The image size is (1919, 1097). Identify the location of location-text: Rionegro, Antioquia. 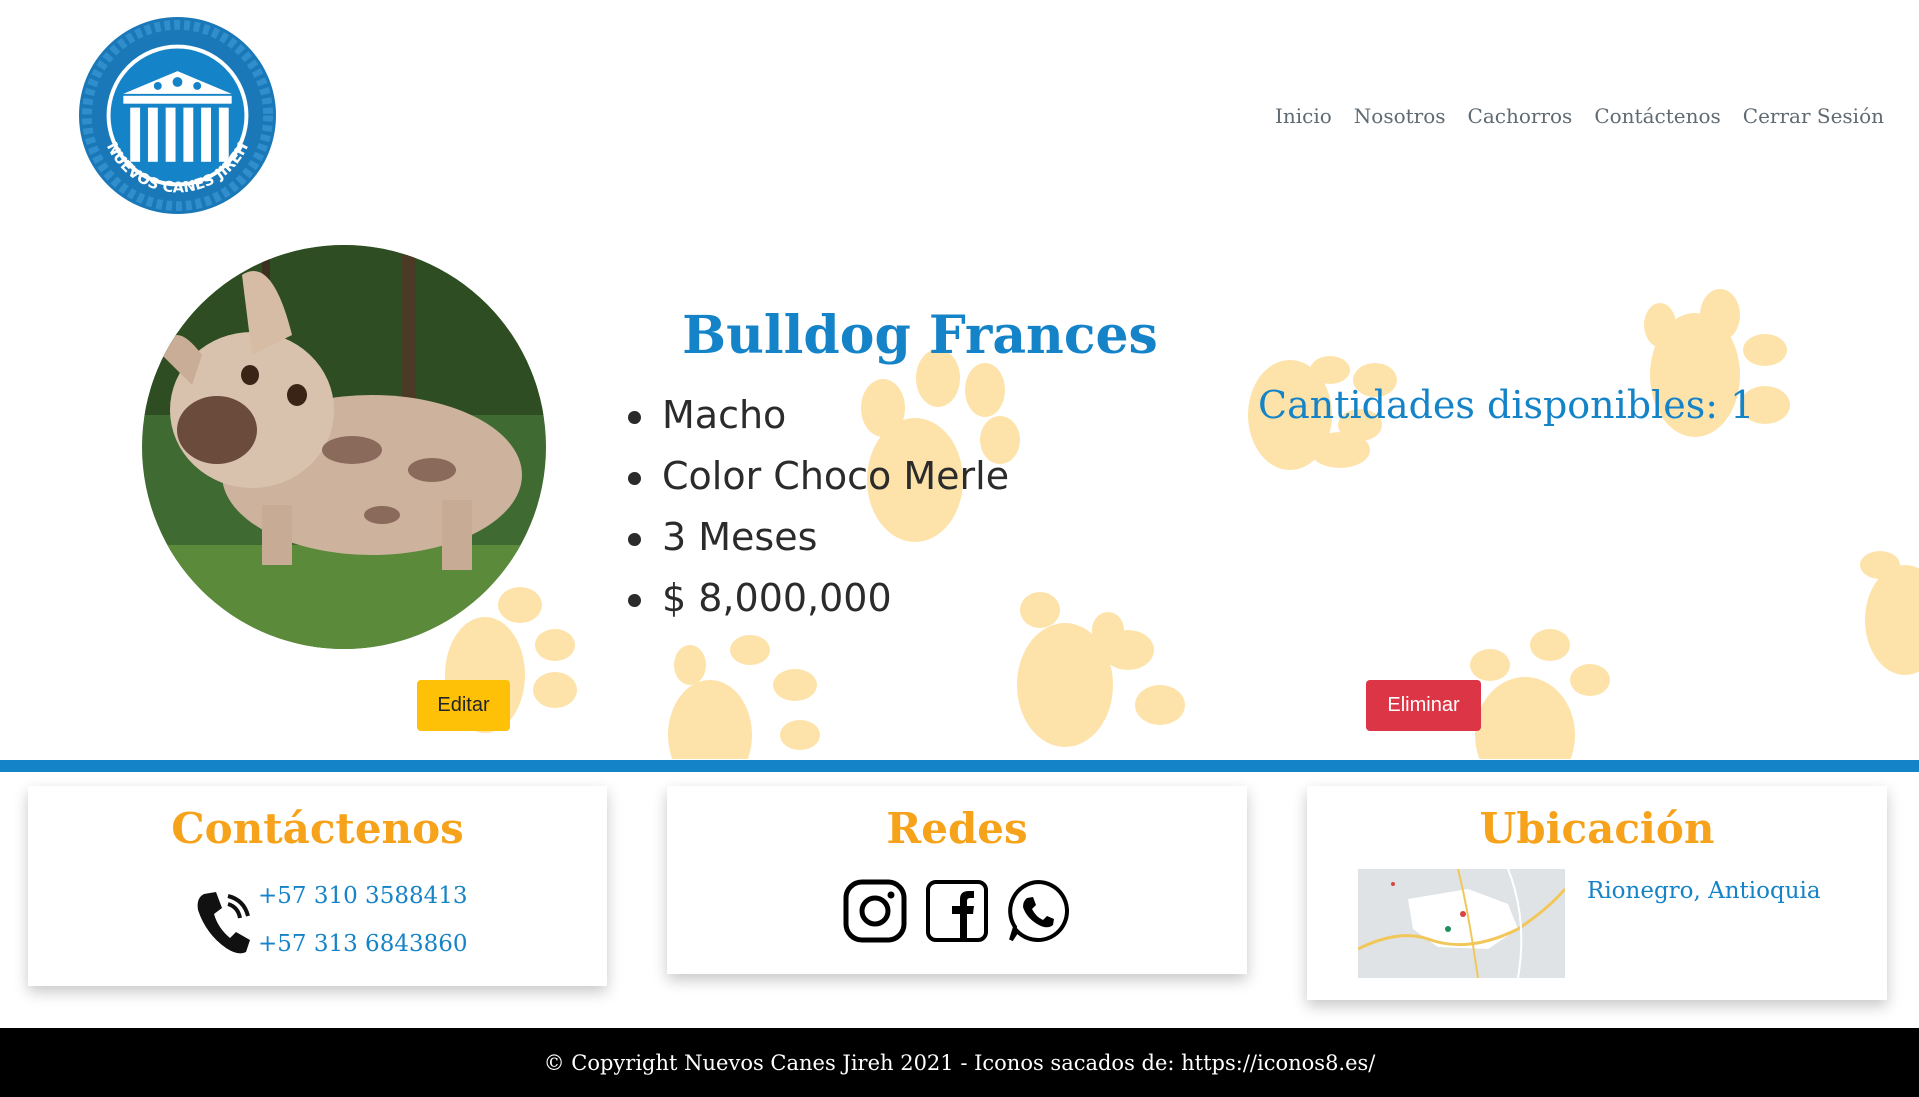
(1704, 891).